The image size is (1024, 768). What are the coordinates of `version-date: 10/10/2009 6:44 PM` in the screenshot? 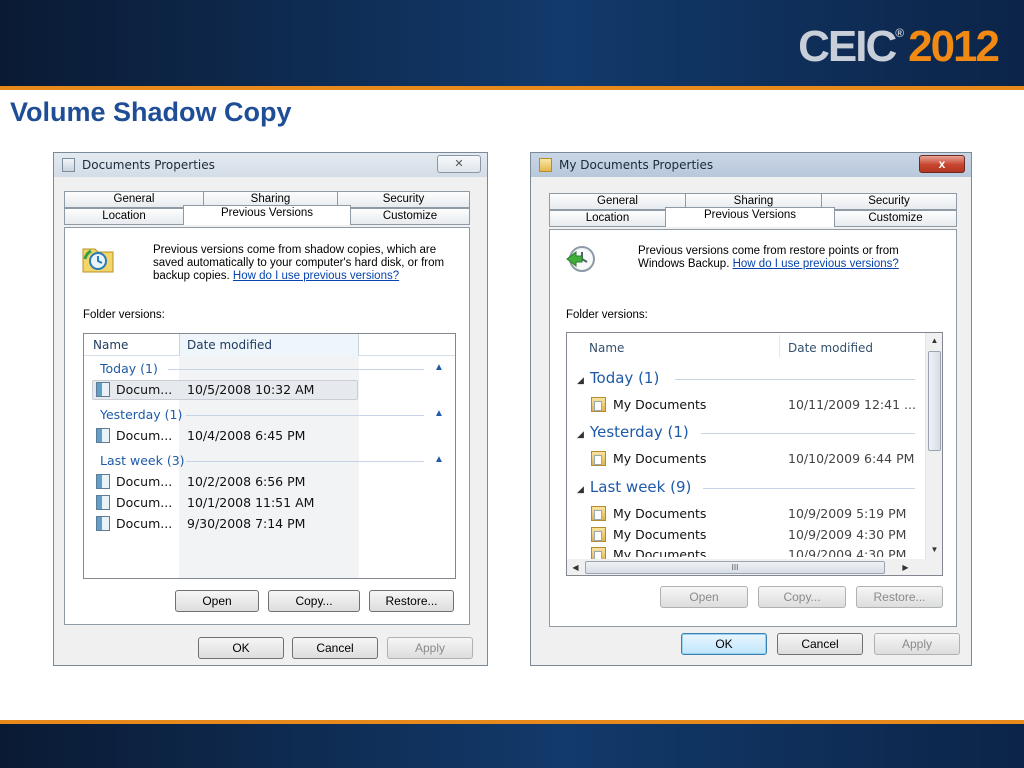 It's located at (851, 458).